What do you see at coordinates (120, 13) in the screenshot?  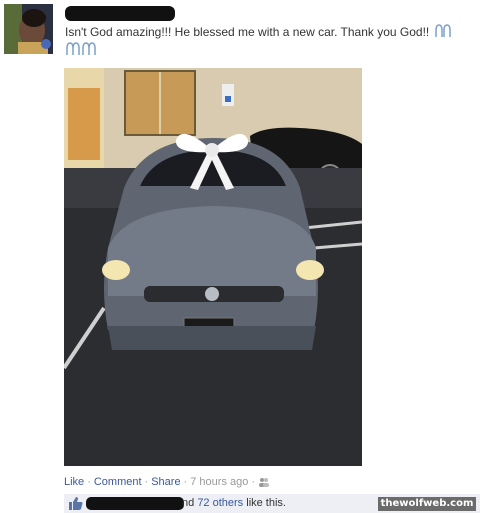 I see `poster-name-redacted` at bounding box center [120, 13].